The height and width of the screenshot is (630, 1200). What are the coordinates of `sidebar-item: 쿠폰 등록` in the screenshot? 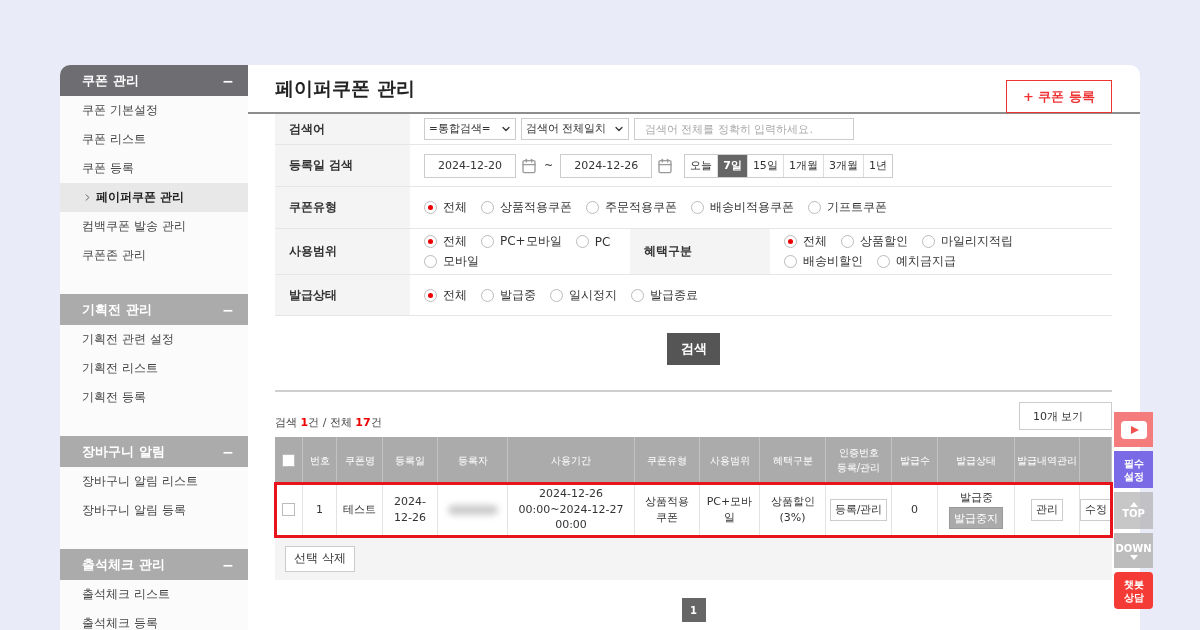 It's located at (154, 168).